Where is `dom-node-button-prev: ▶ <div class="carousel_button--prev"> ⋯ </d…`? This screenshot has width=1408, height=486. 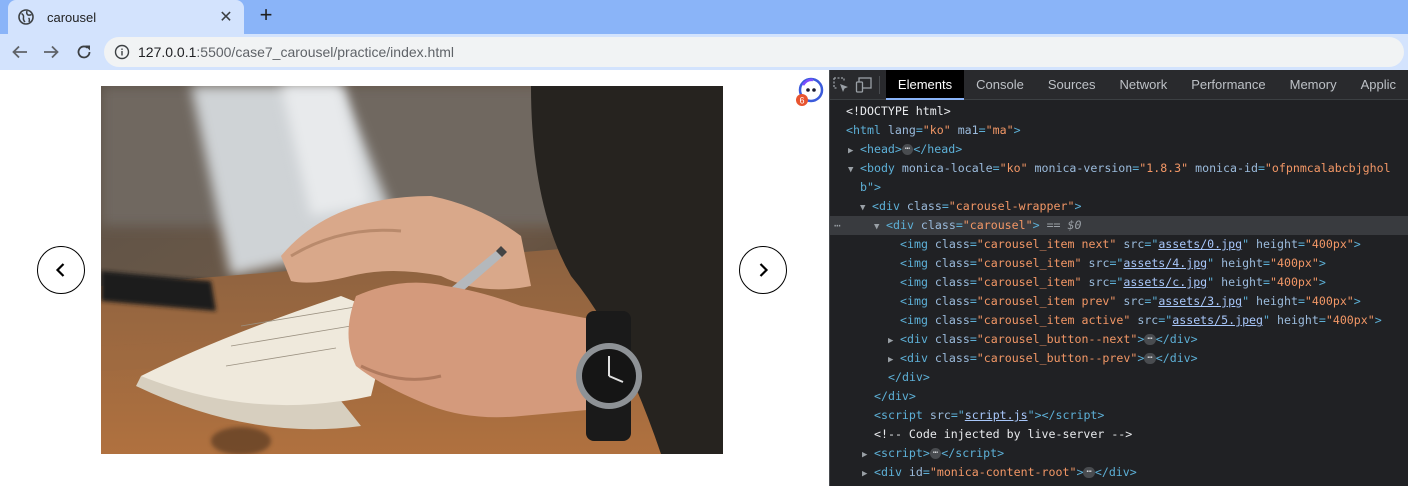 dom-node-button-prev: ▶ <div class="carousel_button--prev"> ⋯ </d… is located at coordinates (1119, 358).